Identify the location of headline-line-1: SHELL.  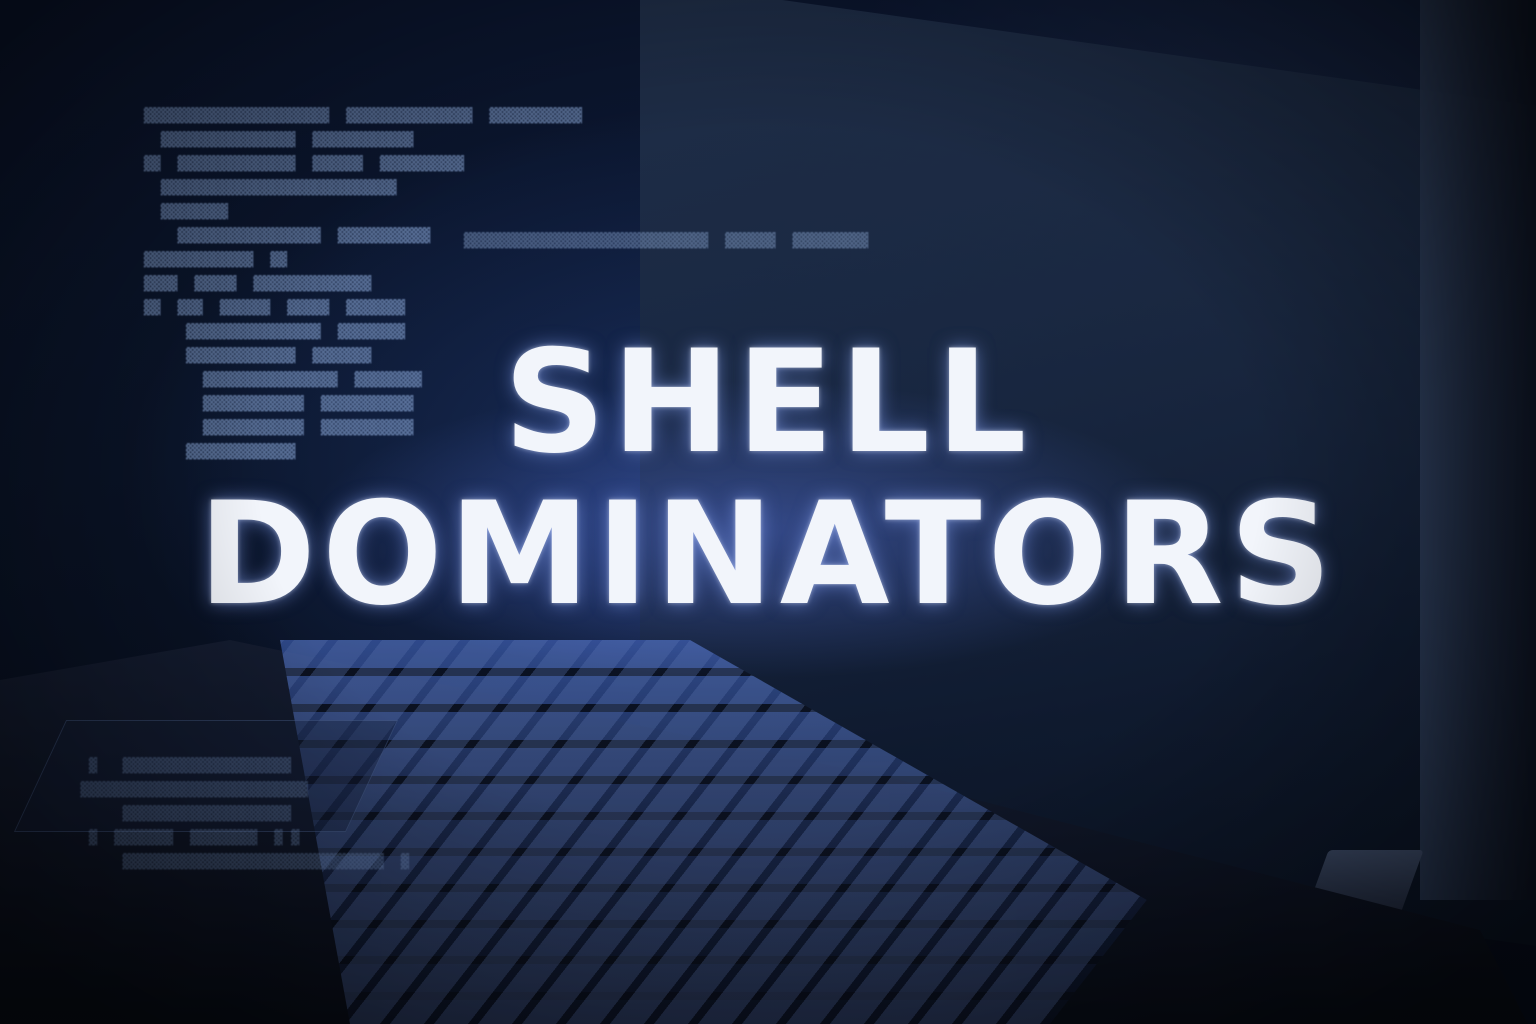
(768, 402).